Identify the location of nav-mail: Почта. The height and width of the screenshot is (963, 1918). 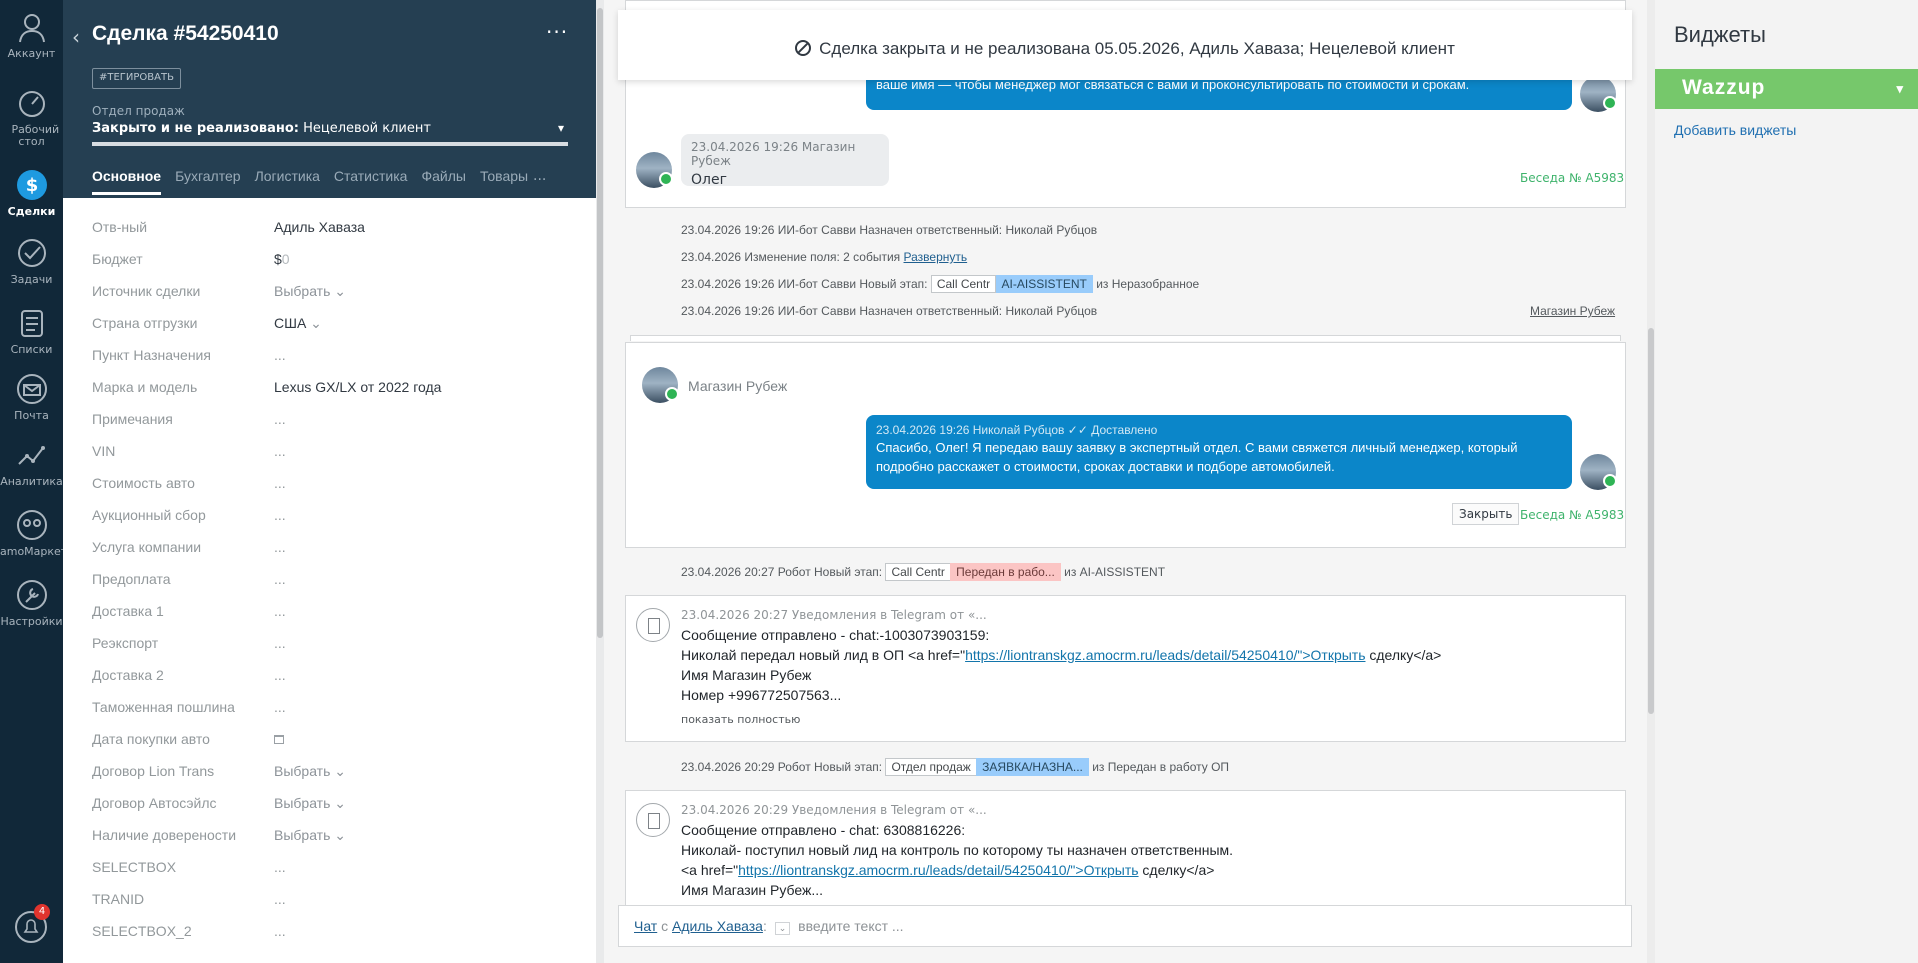
(31, 397).